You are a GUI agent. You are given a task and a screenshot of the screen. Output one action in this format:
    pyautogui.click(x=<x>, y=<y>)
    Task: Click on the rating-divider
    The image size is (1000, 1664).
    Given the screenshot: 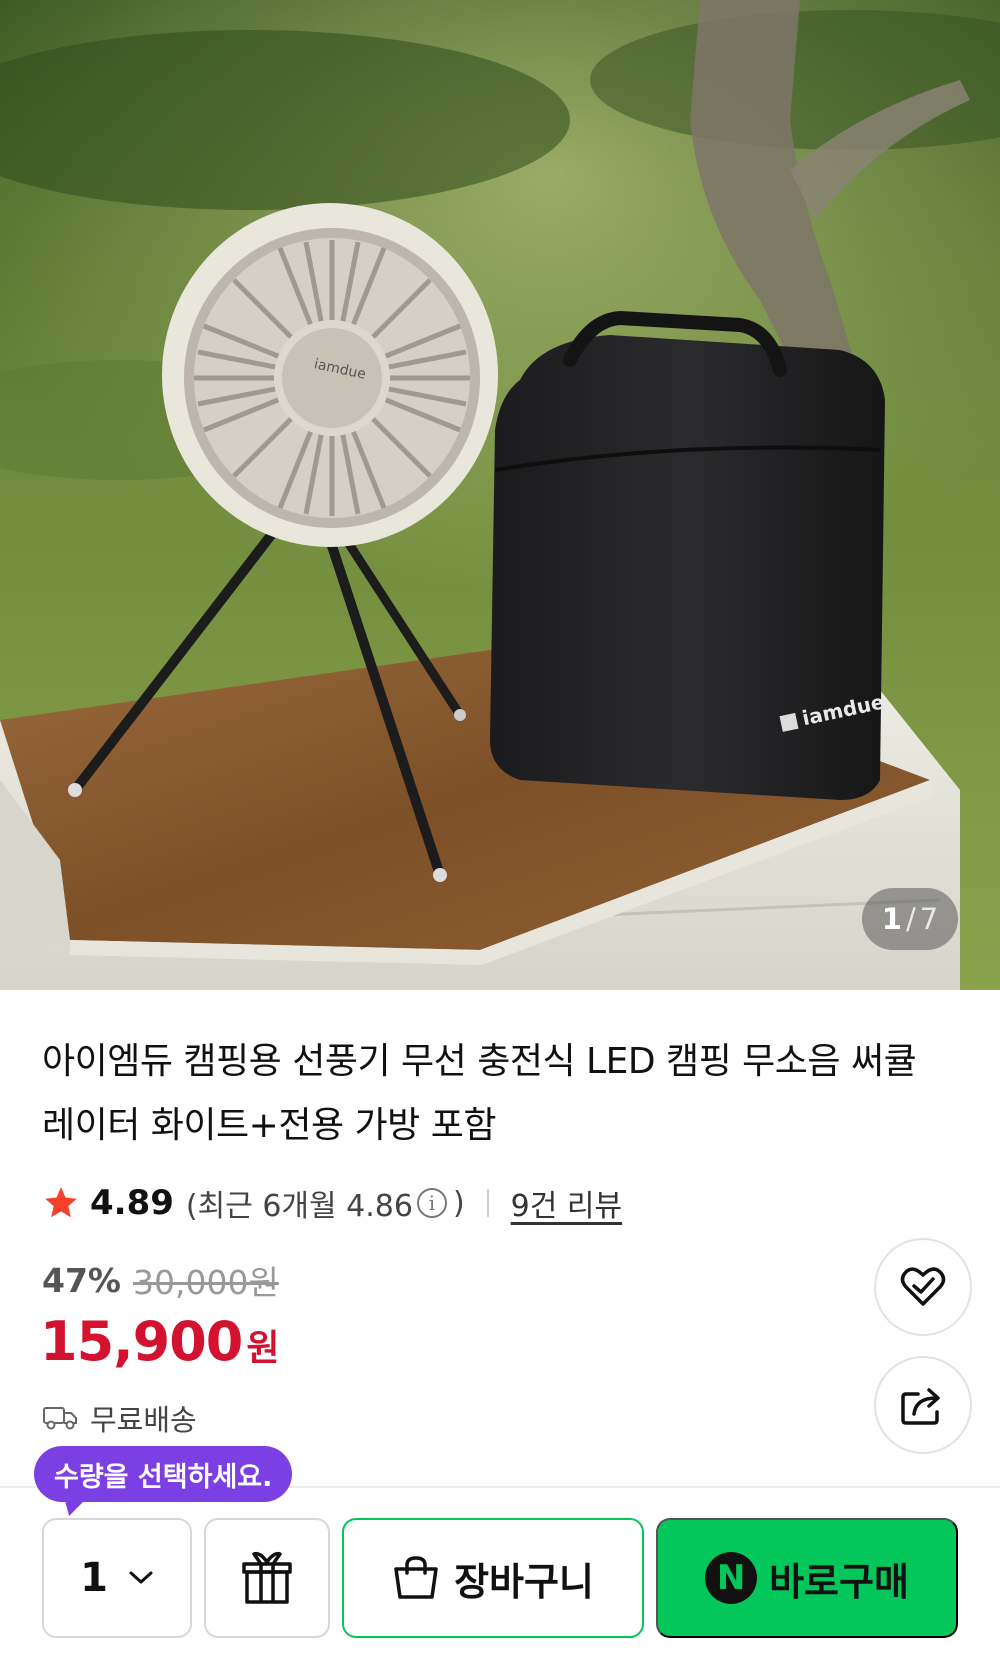 What is the action you would take?
    pyautogui.click(x=487, y=1203)
    